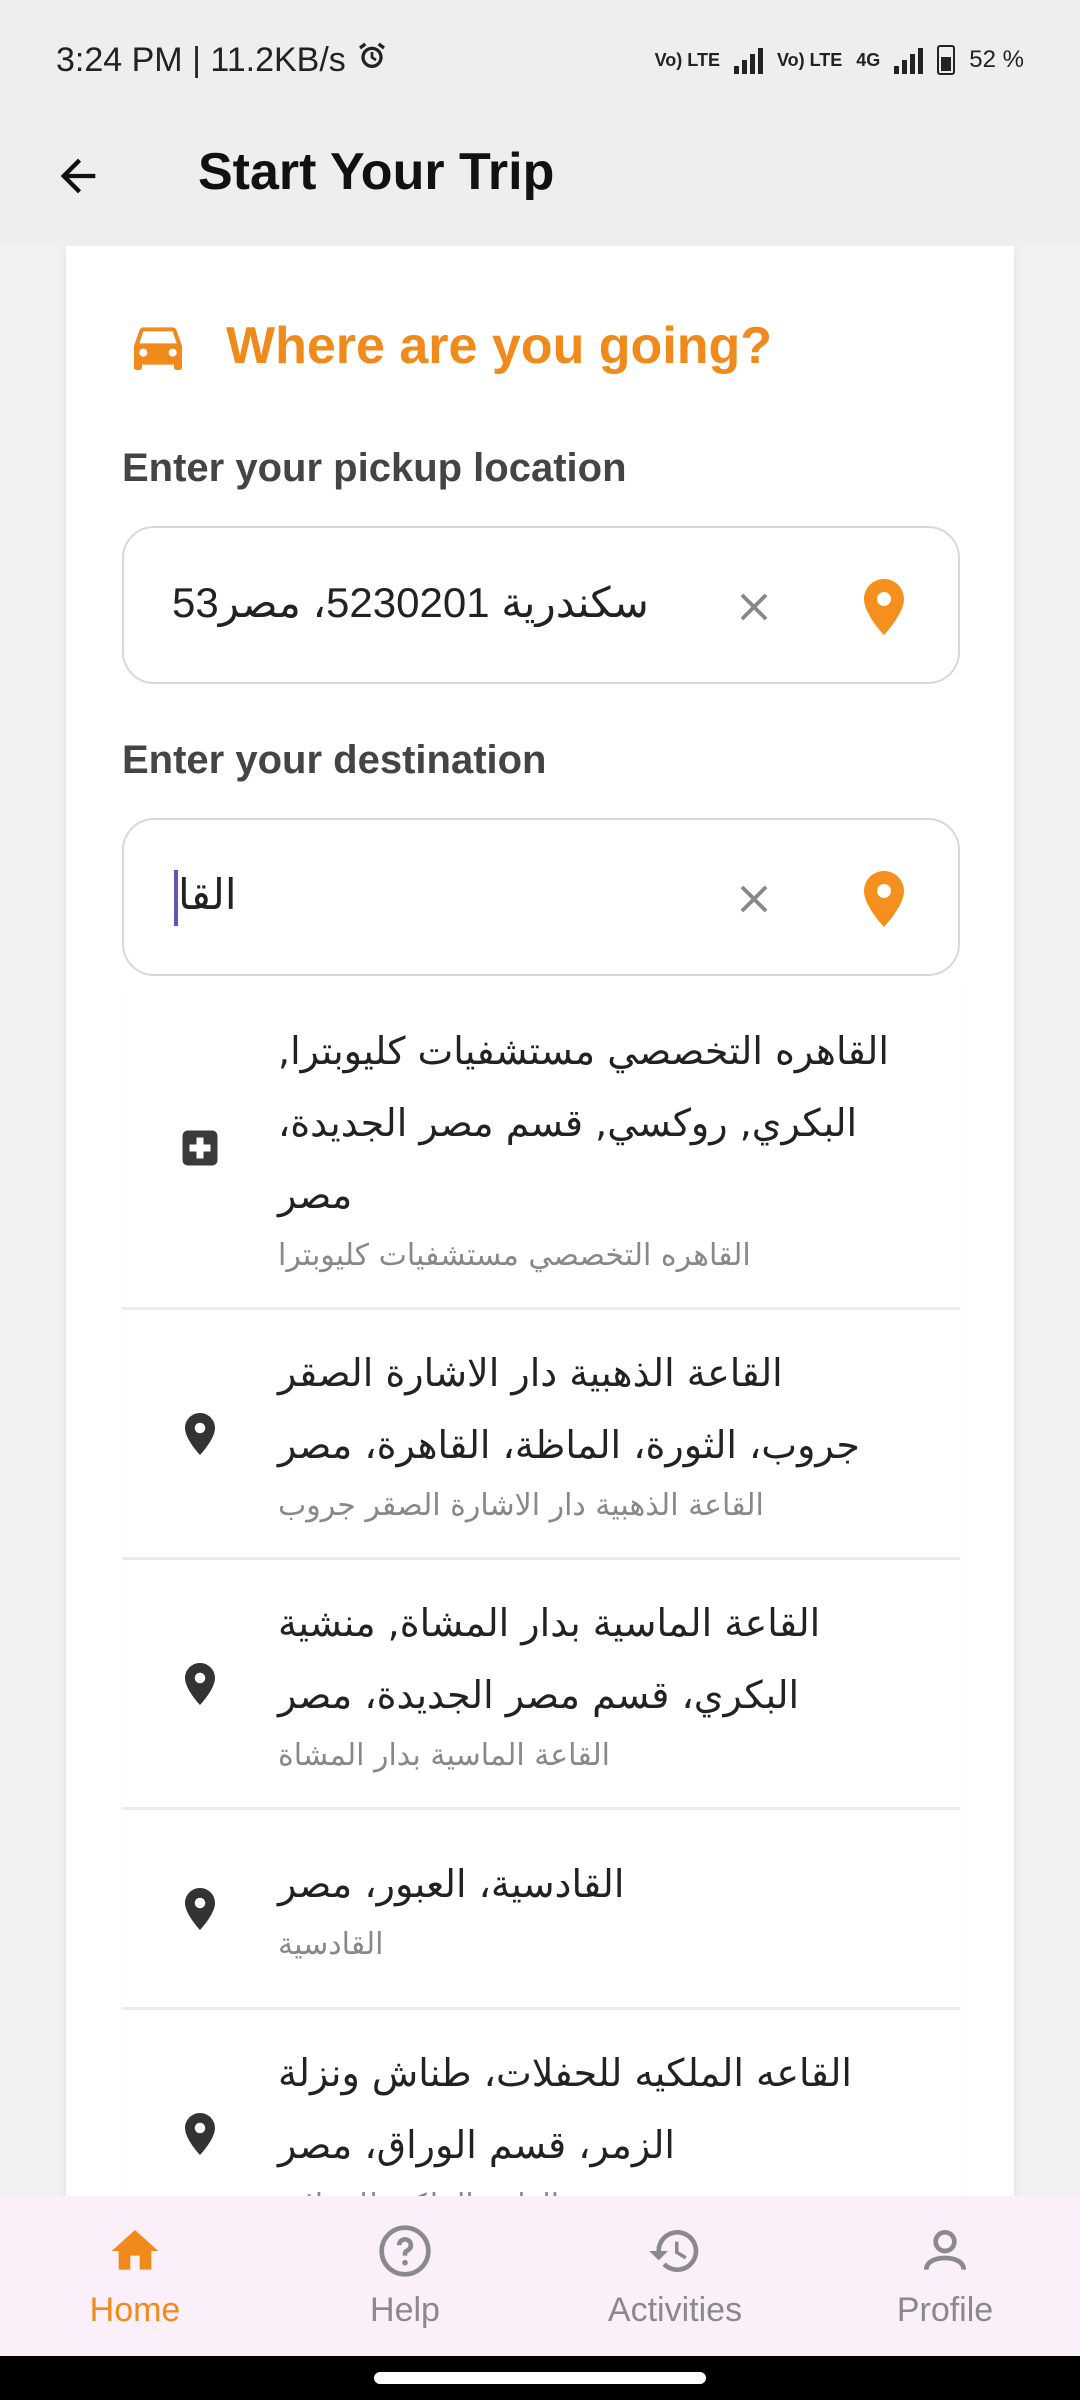 The image size is (1080, 2400). I want to click on suggestion-subtitle: القاعة الماسية بدار المشاة, so click(444, 1755).